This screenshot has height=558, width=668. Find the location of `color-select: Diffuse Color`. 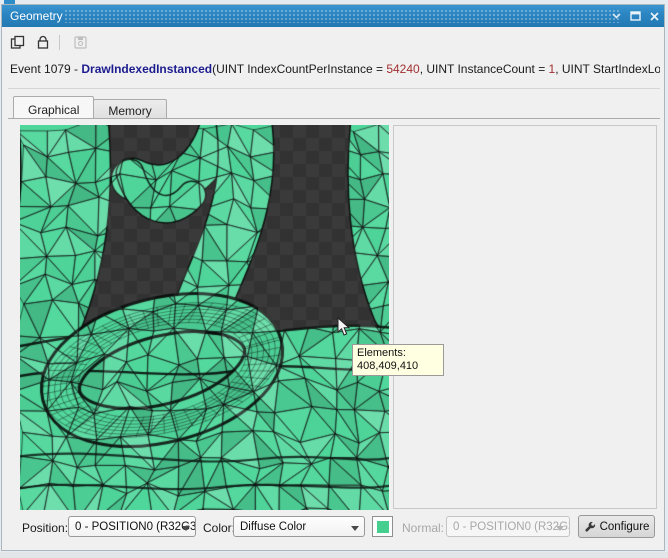

color-select: Diffuse Color is located at coordinates (299, 526).